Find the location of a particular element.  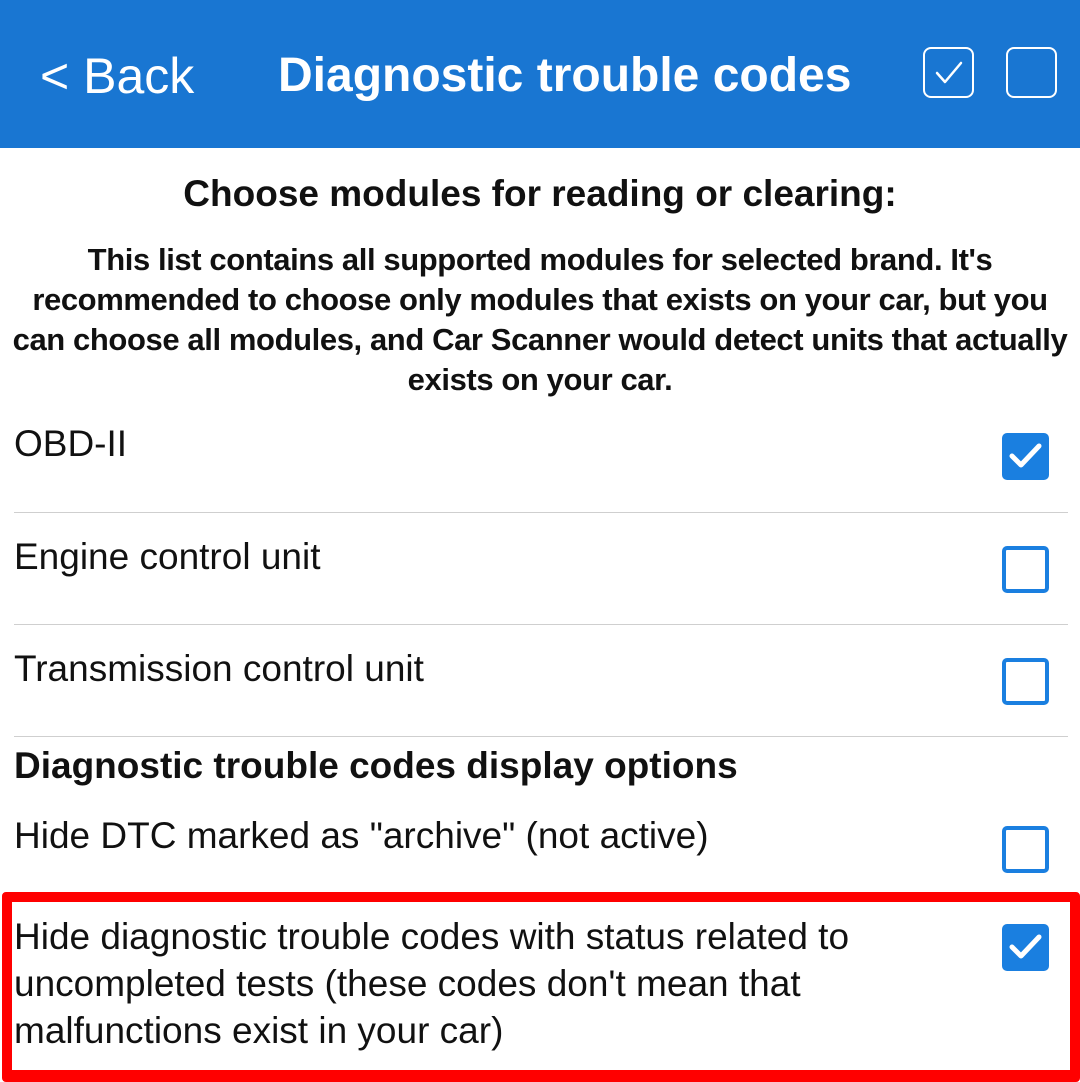

module-row-obd2: OBD-II is located at coordinates (541, 458).